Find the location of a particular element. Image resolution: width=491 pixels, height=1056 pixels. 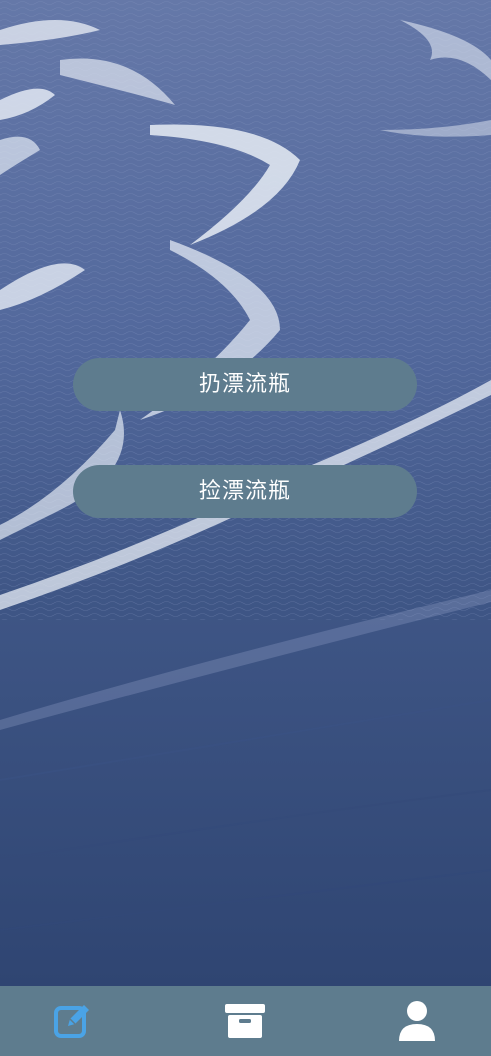

tab-profile is located at coordinates (417, 1021).